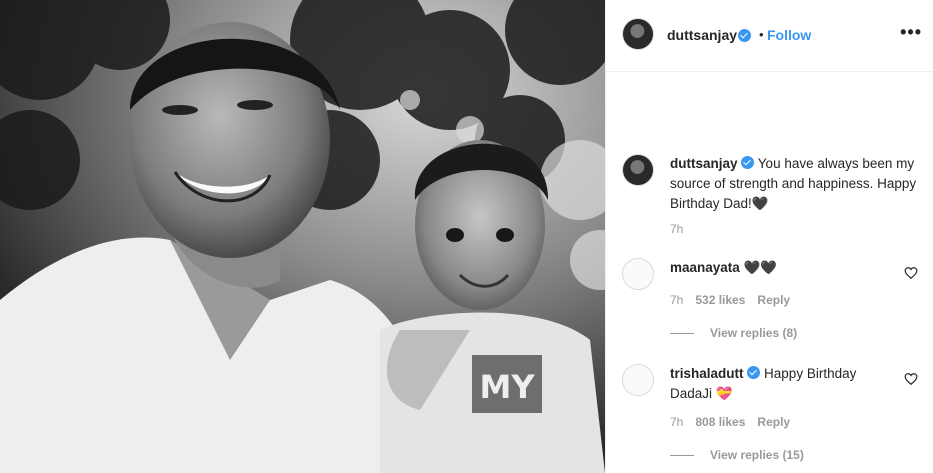  I want to click on comment-meta: 7h 532 likes Reply, so click(730, 300).